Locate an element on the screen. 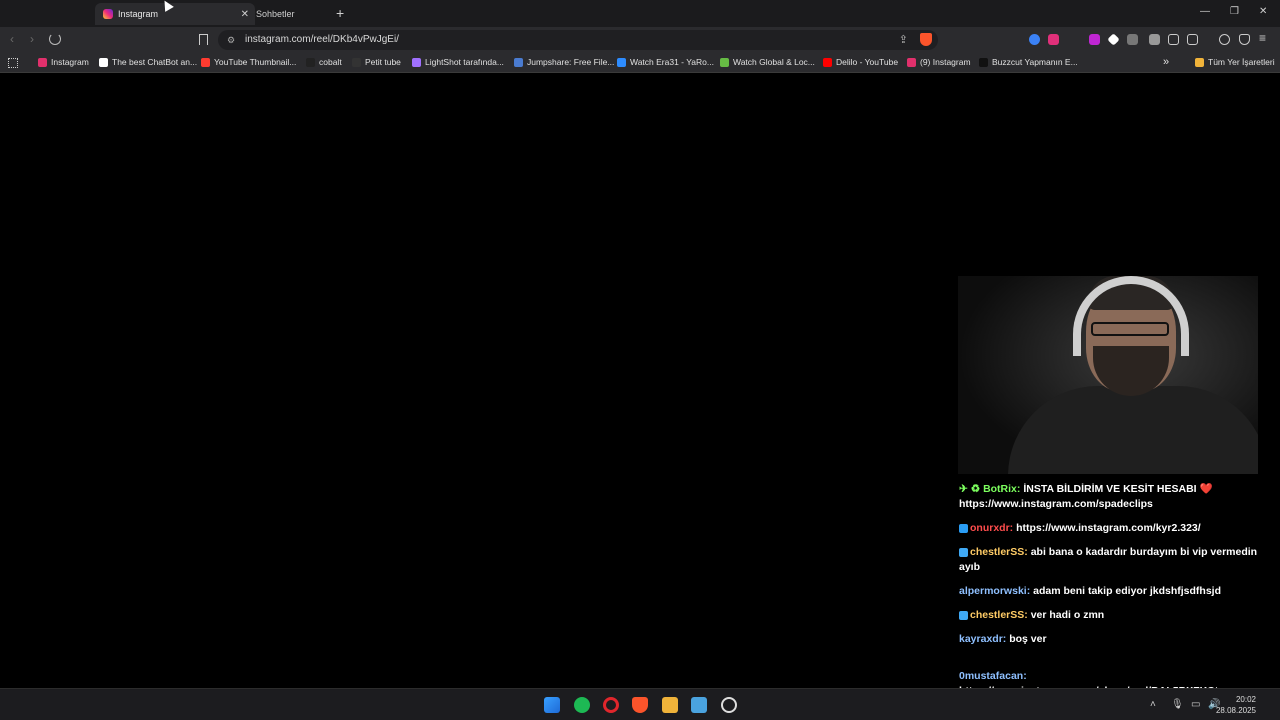  chat-username: 0mustafacan: is located at coordinates (993, 676).